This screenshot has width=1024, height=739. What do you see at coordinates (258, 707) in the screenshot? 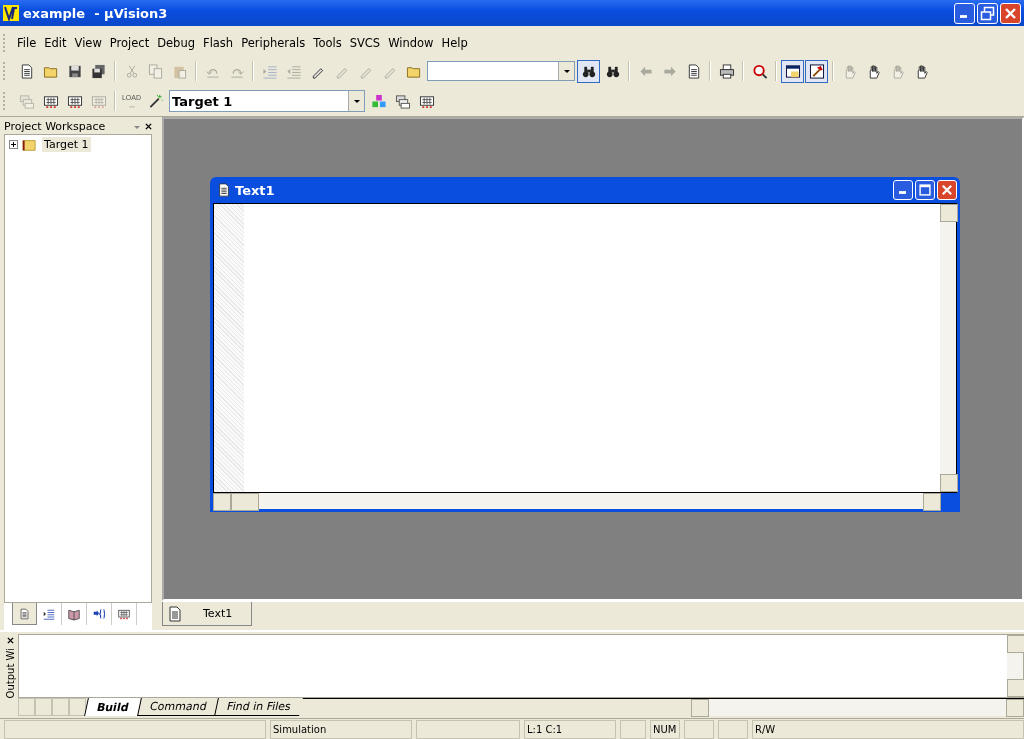
I see `output-tab: Find in Files` at bounding box center [258, 707].